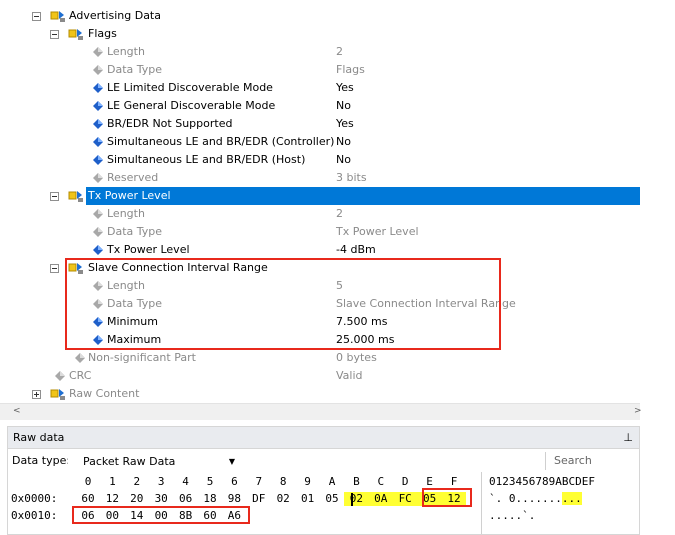 The height and width of the screenshot is (535, 675). What do you see at coordinates (206, 159) in the screenshot?
I see `tree-row-label: Simultaneous LE and BR/EDR (Host)` at bounding box center [206, 159].